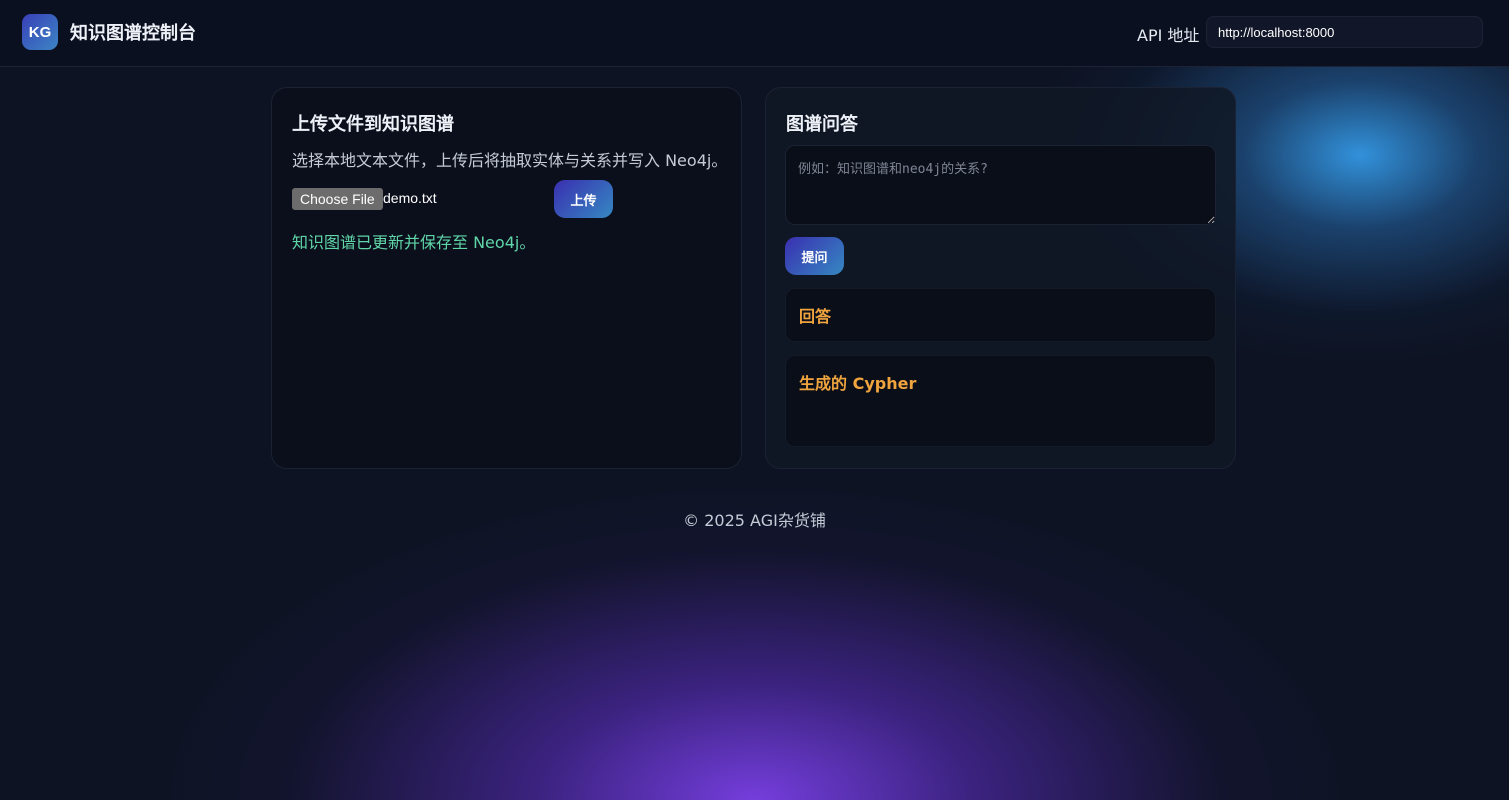  I want to click on selected-file-name: demo.txt, so click(410, 198).